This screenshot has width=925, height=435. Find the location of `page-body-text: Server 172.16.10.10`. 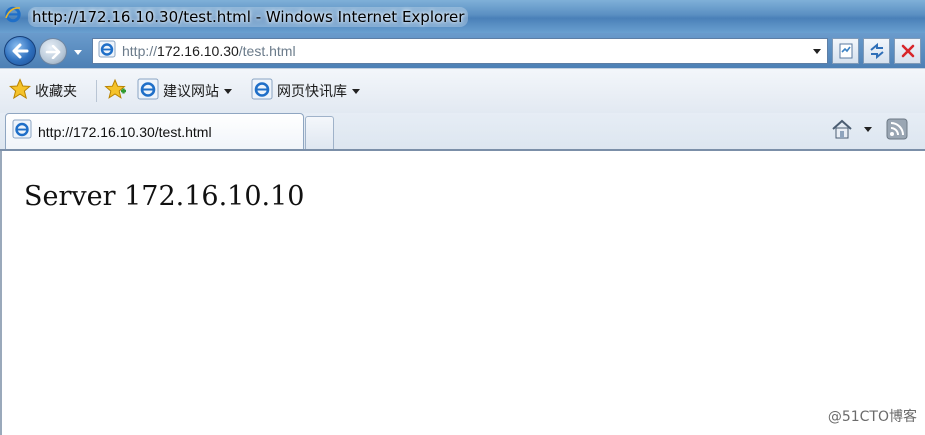

page-body-text: Server 172.16.10.10 is located at coordinates (164, 196).